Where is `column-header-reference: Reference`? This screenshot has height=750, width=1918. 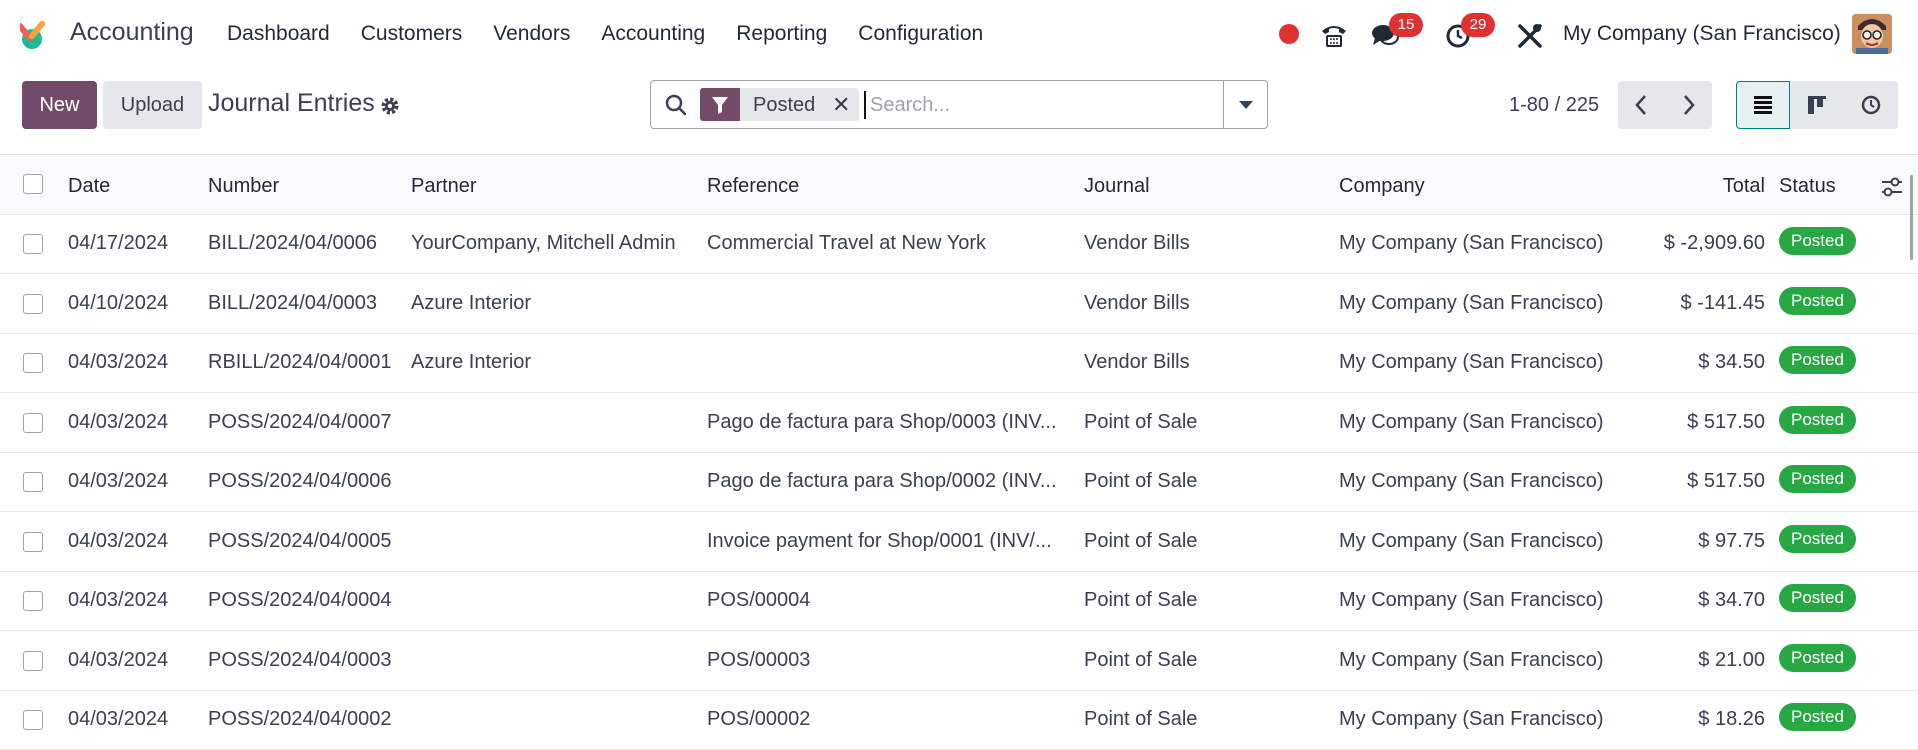
column-header-reference: Reference is located at coordinates (753, 186).